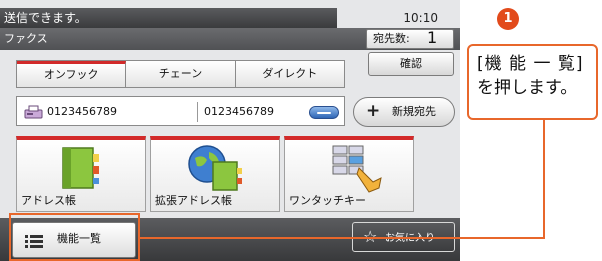 This screenshot has width=602, height=261. I want to click on tab-direct: ダイレクト, so click(289, 74).